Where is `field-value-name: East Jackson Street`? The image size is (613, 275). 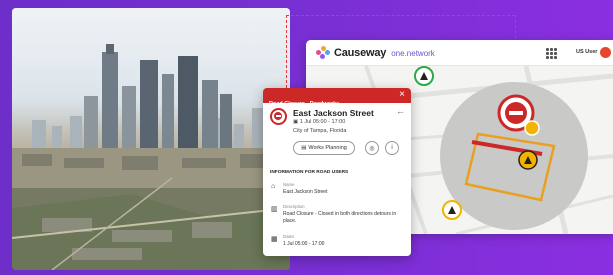
field-value-name: East Jackson Street is located at coordinates (305, 192).